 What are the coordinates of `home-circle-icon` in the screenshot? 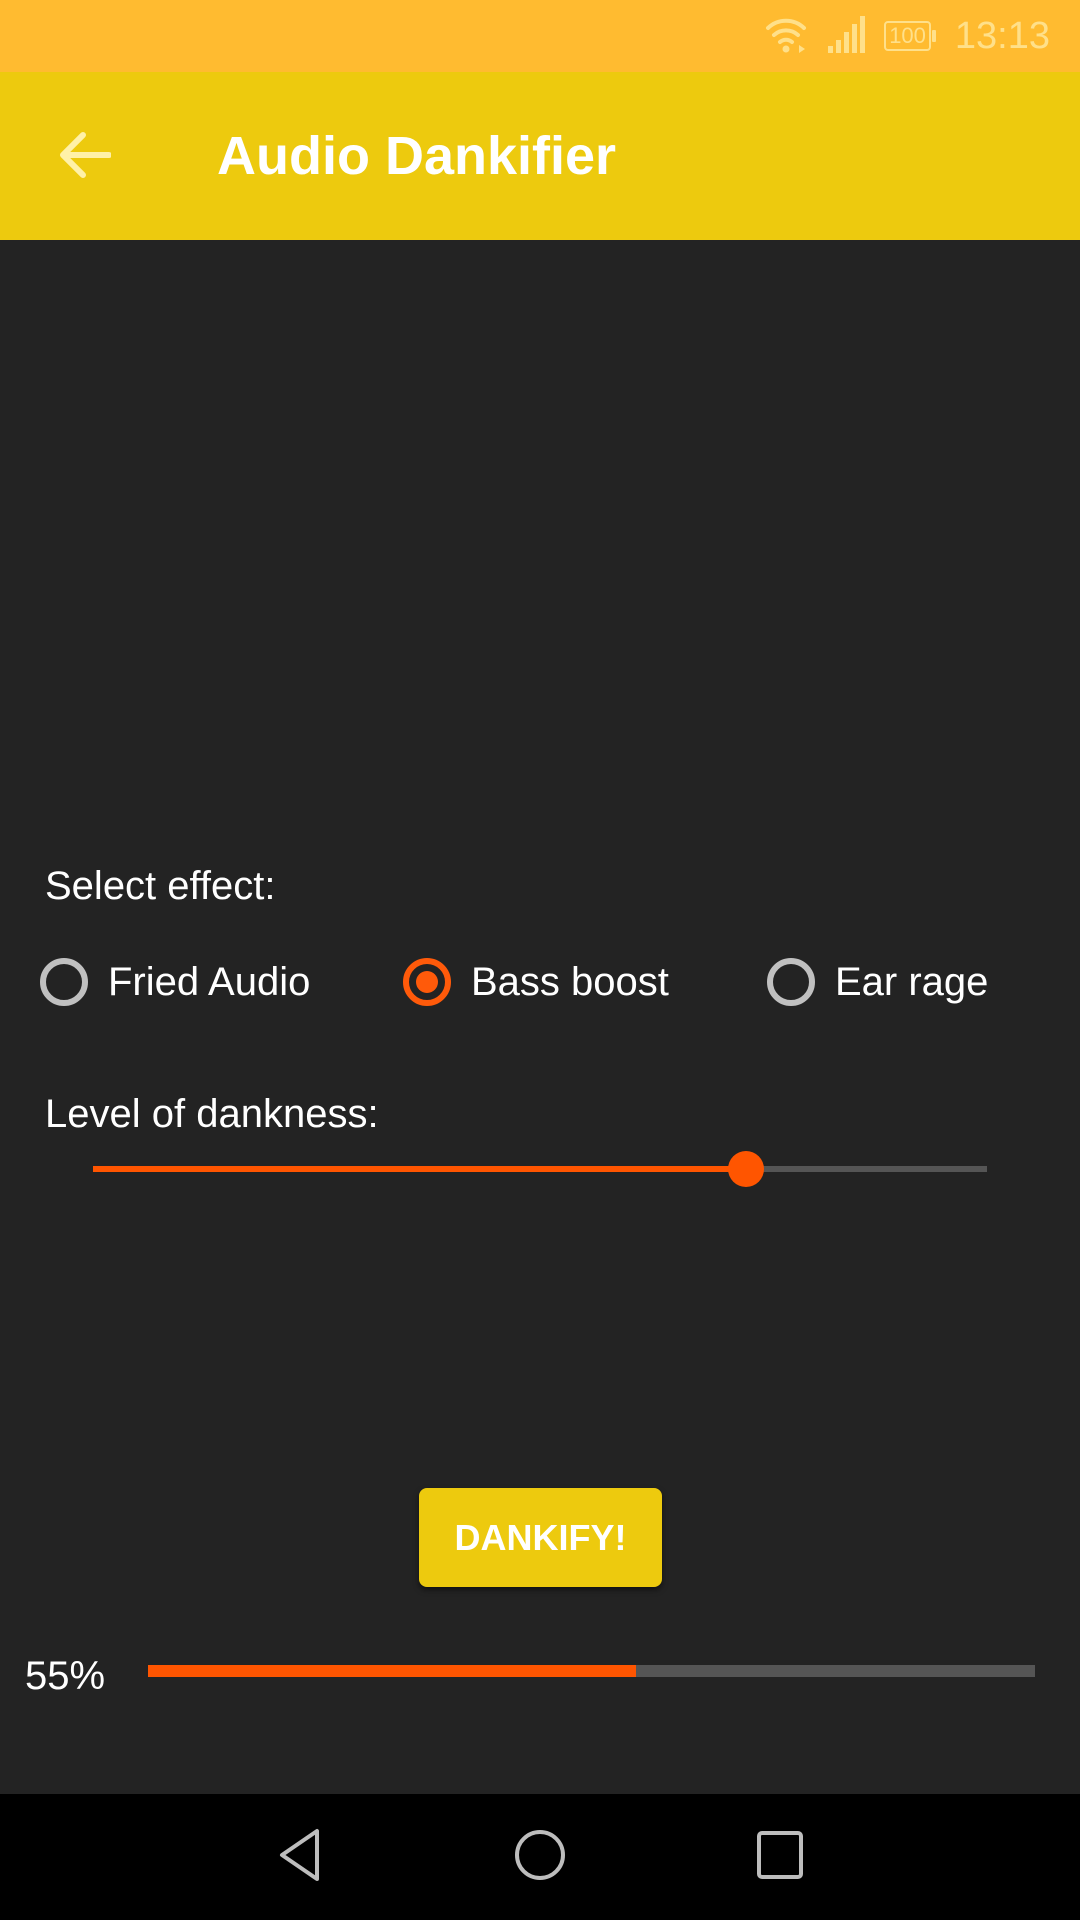 It's located at (540, 1857).